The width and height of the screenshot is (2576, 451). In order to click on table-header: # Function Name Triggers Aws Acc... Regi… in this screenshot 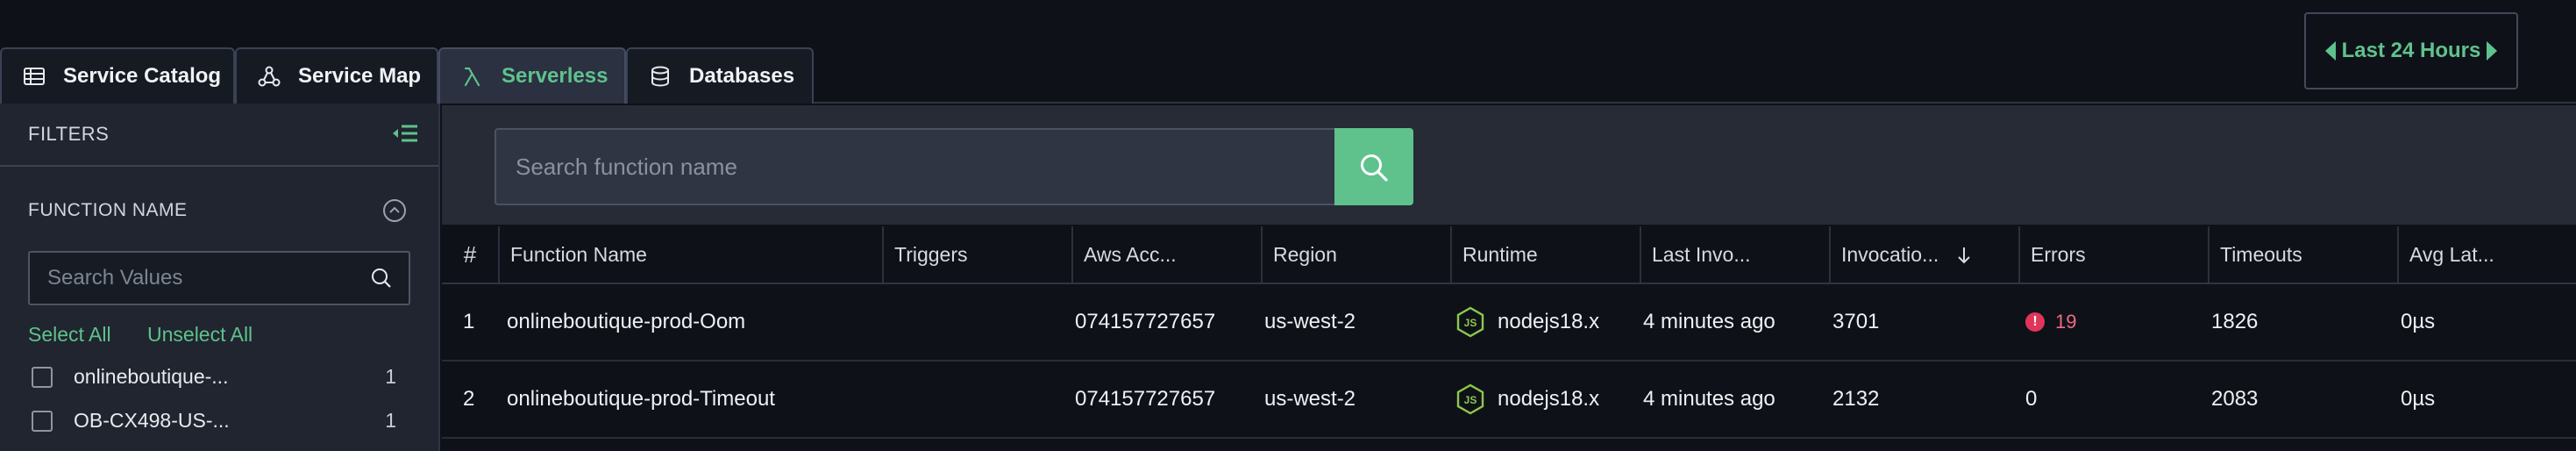, I will do `click(1509, 255)`.